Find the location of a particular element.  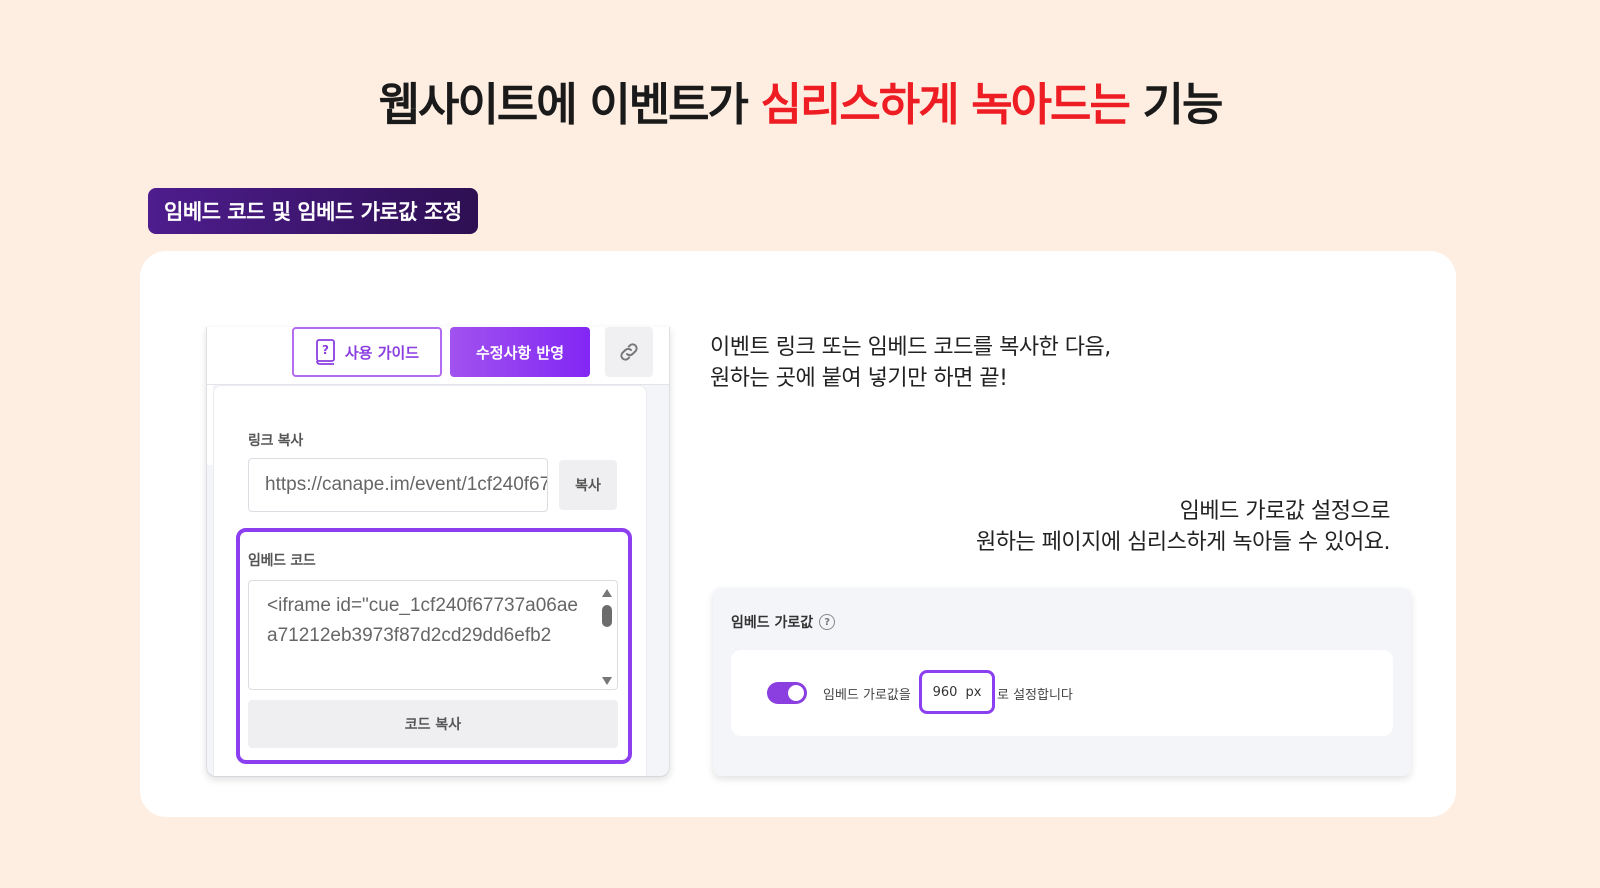

link-copy-label: 링크 복사 is located at coordinates (275, 441).